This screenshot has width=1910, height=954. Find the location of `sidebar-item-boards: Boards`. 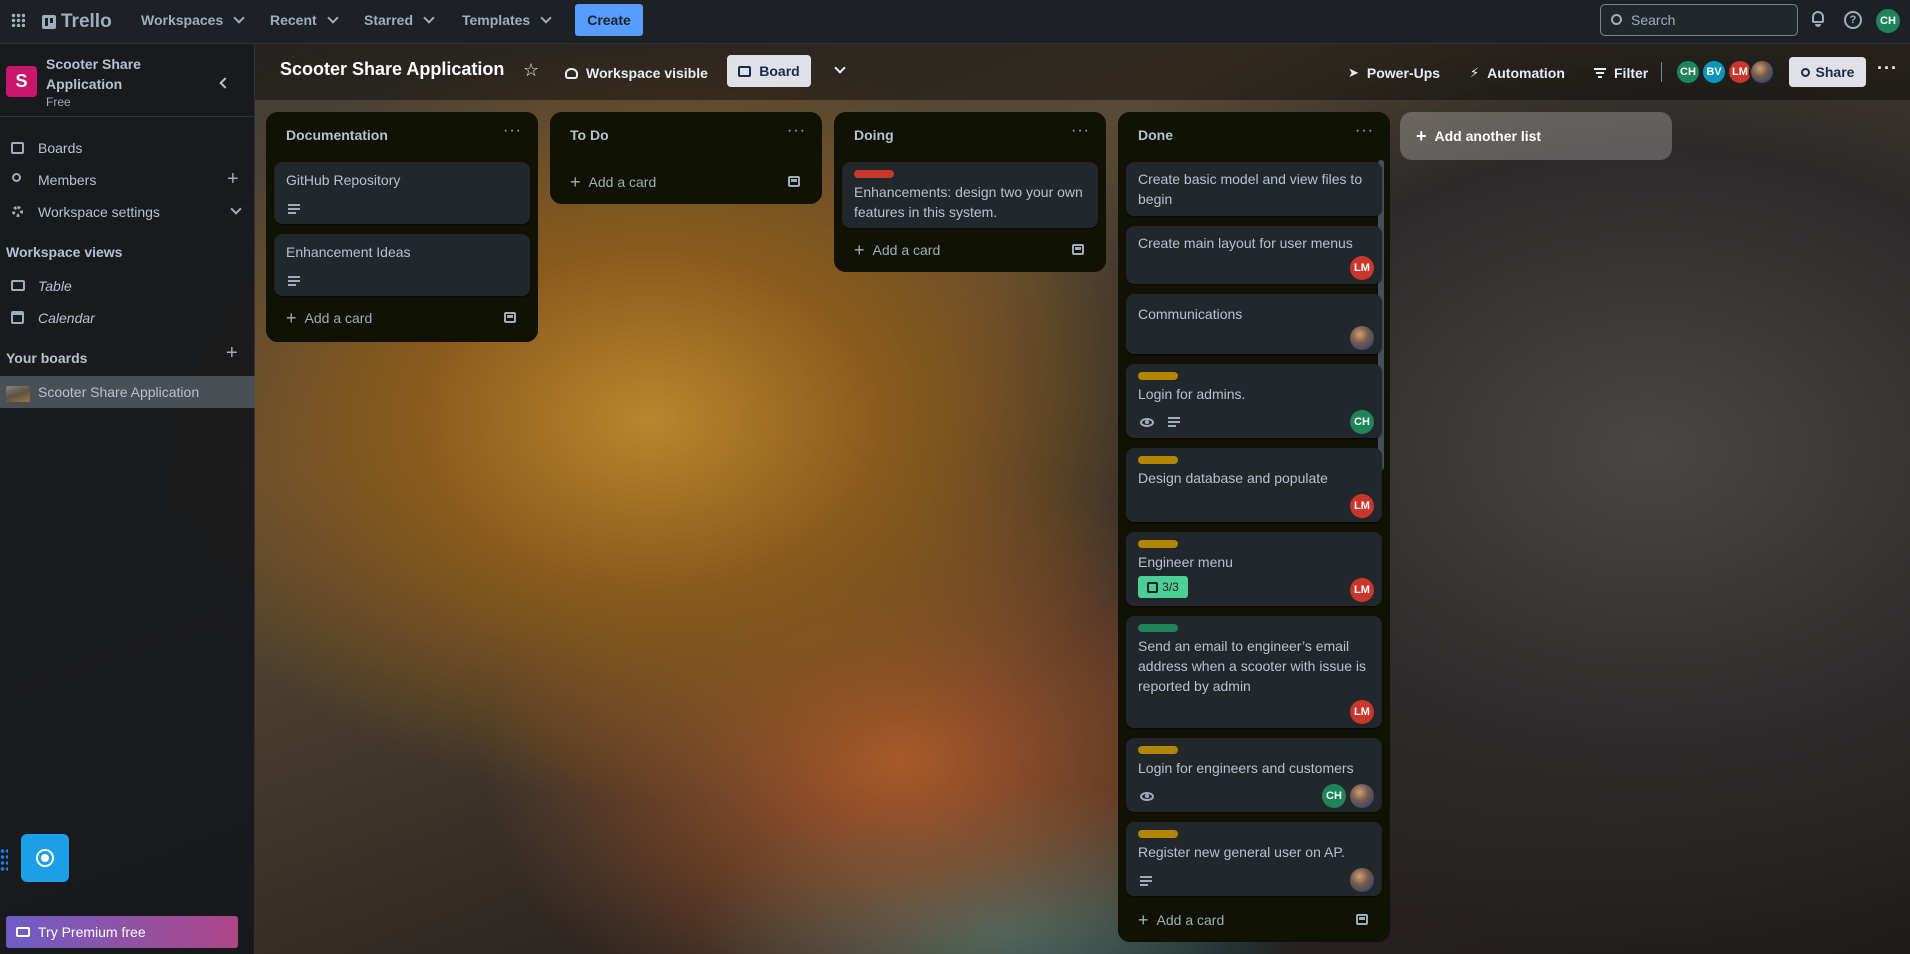

sidebar-item-boards: Boards is located at coordinates (127, 148).